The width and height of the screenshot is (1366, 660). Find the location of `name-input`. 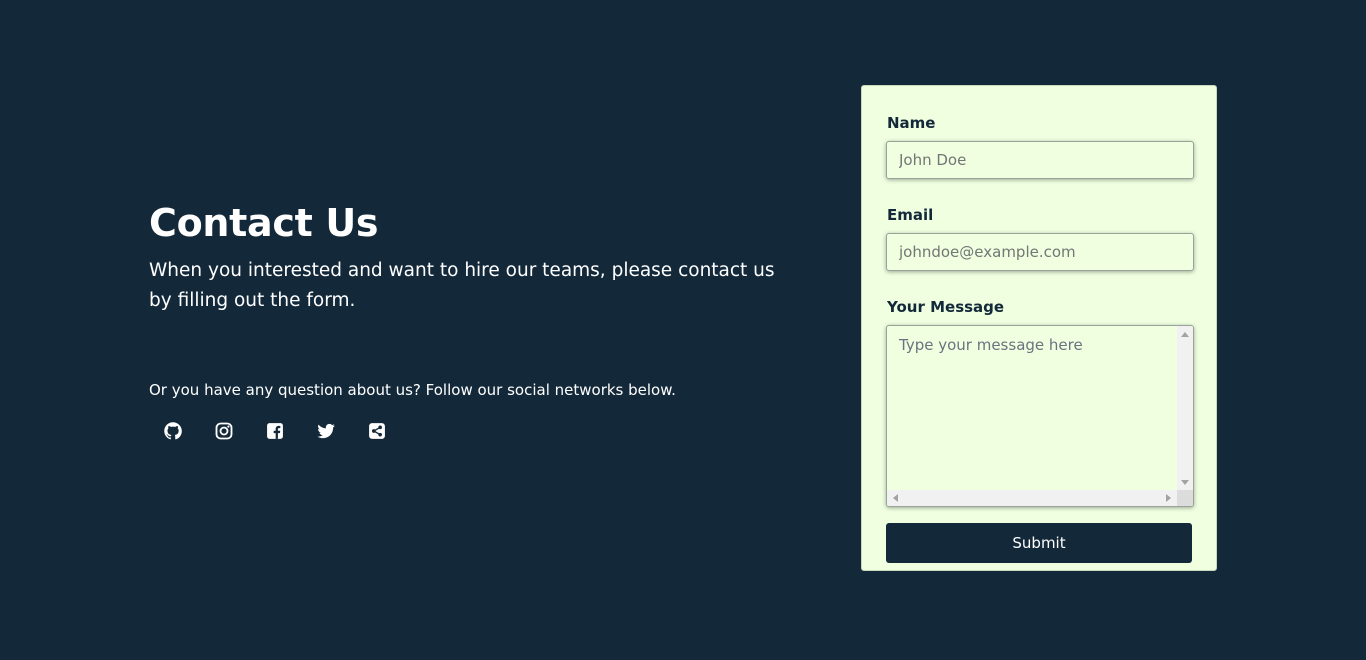

name-input is located at coordinates (1040, 160).